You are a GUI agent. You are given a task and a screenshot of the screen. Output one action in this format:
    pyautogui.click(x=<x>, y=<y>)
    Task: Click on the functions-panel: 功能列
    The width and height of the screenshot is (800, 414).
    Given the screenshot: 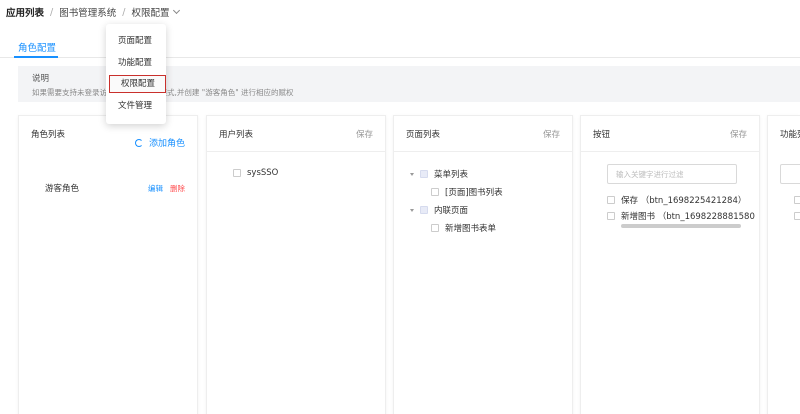 What is the action you would take?
    pyautogui.click(x=783, y=264)
    